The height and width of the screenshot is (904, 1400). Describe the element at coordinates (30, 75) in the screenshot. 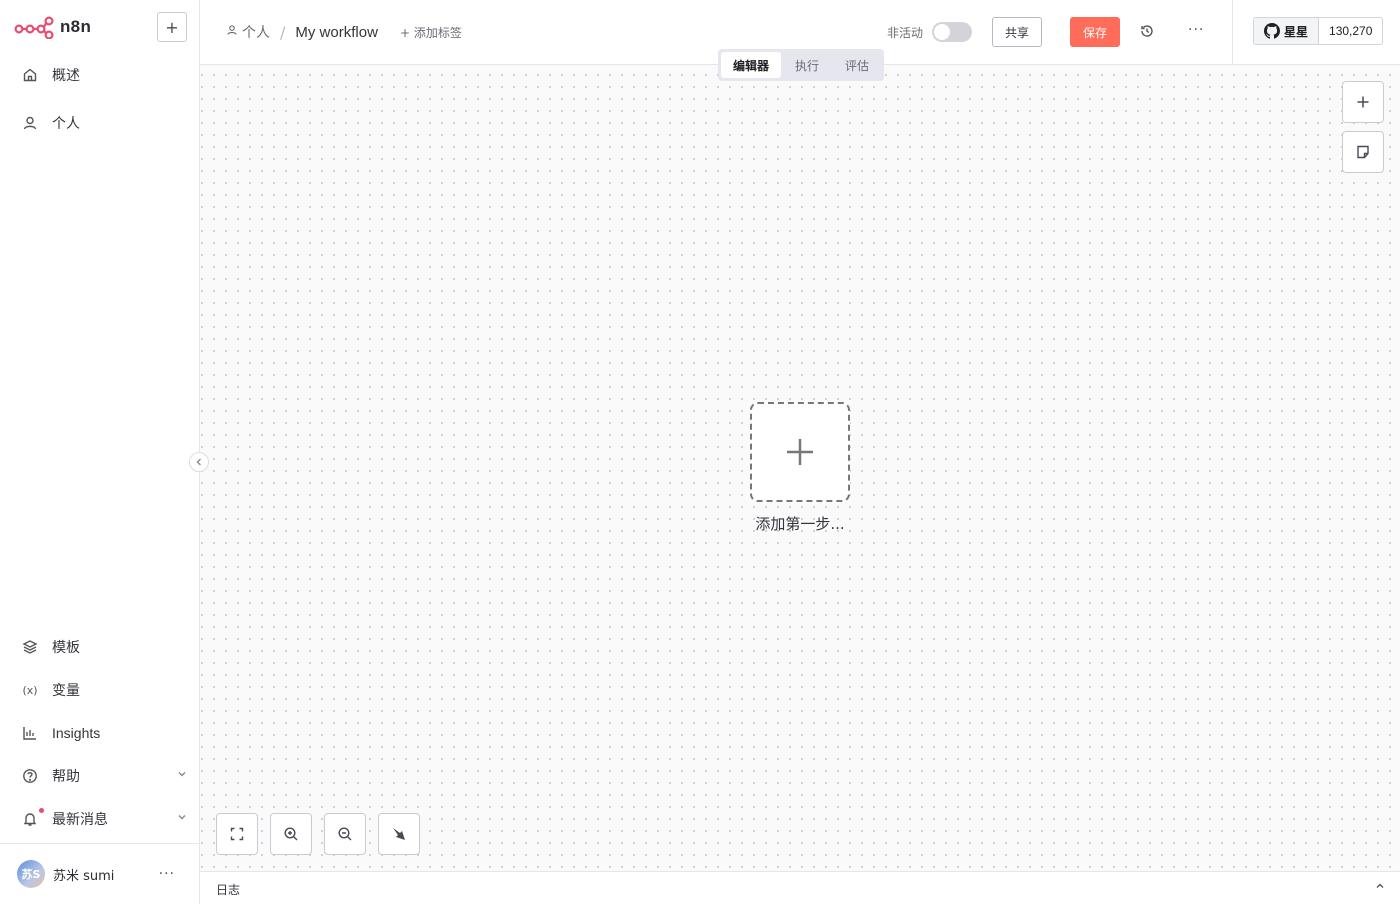

I see `home-icon` at that location.